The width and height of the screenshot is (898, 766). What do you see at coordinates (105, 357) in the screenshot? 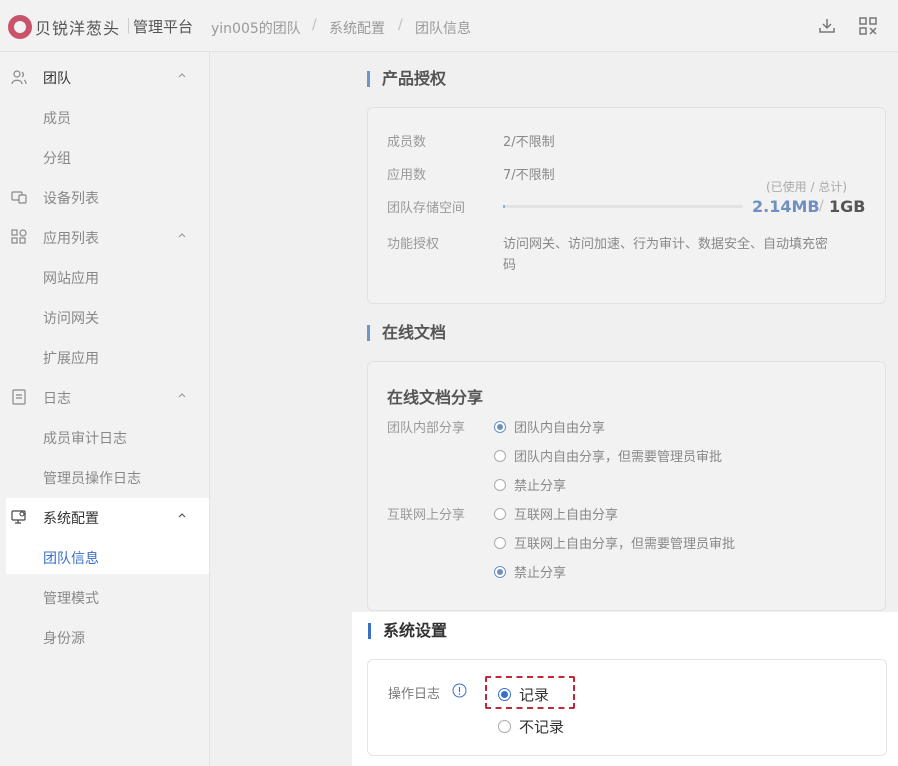
I see `sidebar-item-extensions: 扩展应用` at bounding box center [105, 357].